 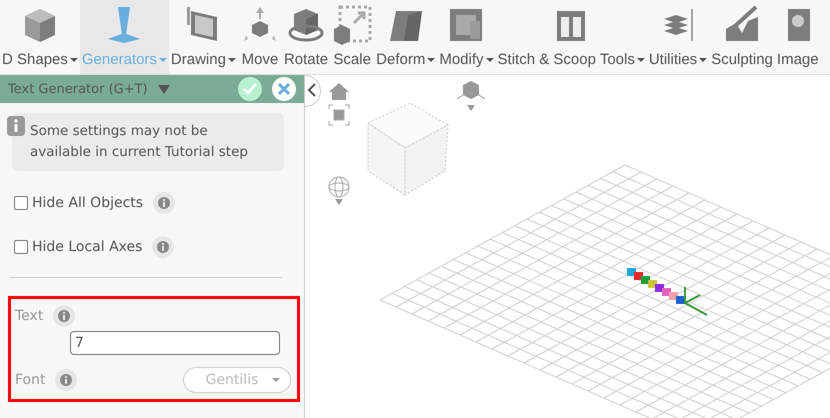 I want to click on home-icon, so click(x=339, y=91).